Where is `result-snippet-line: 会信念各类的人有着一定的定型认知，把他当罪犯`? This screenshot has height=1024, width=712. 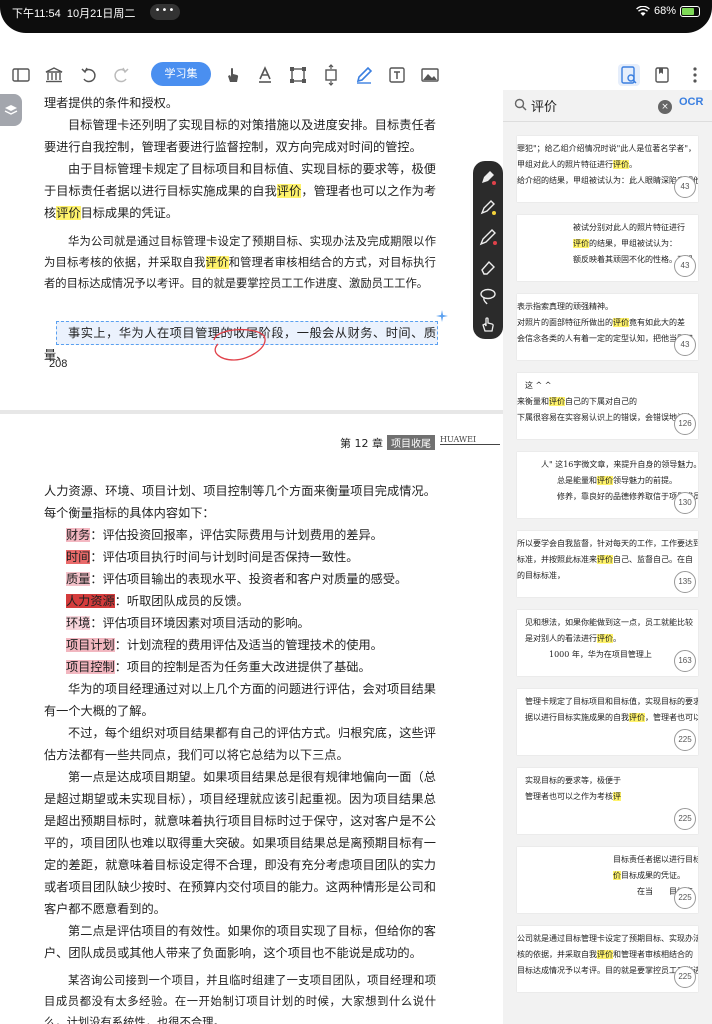 result-snippet-line: 会信念各类的人有着一定的定型认知，把他当罪犯 is located at coordinates (605, 338).